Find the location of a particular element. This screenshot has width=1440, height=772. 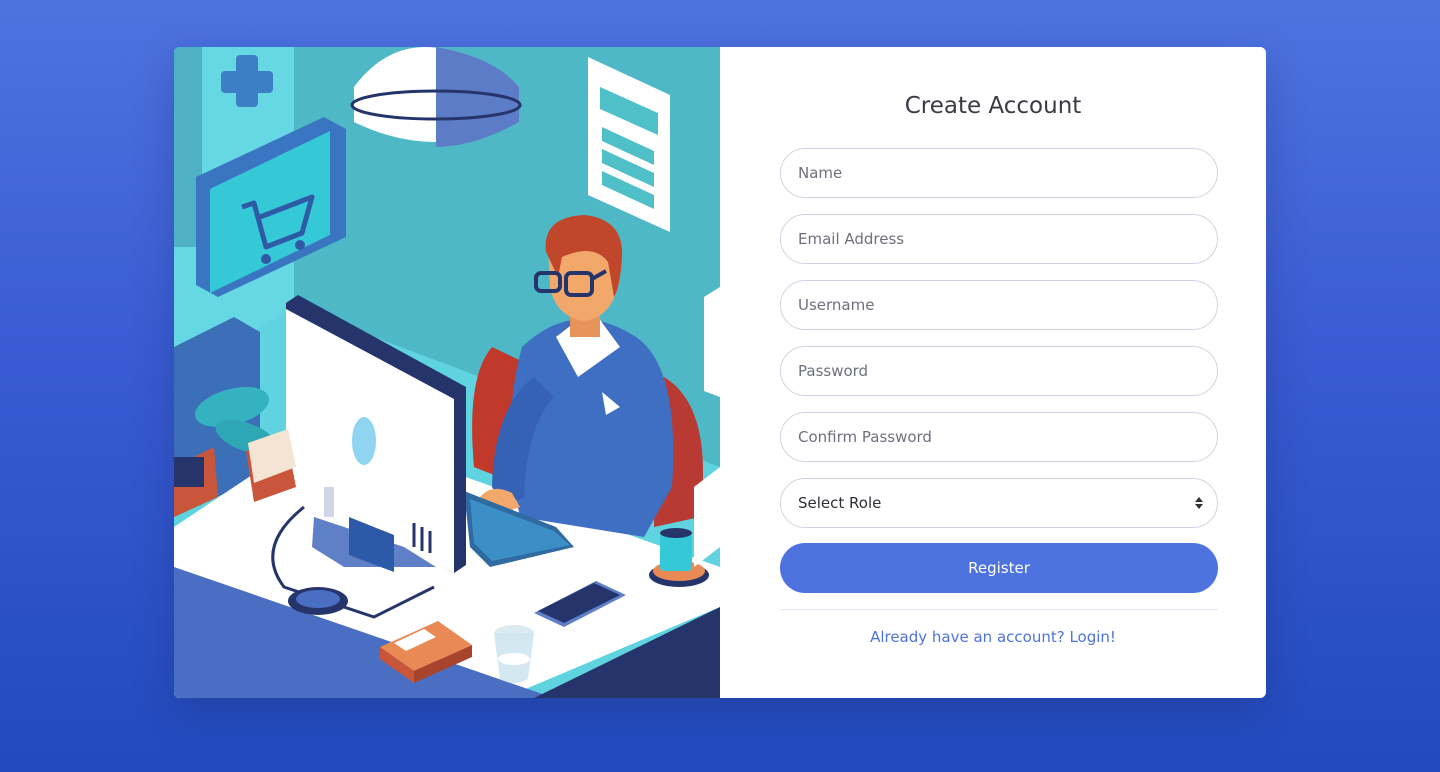

page-title: Create Account is located at coordinates (993, 106).